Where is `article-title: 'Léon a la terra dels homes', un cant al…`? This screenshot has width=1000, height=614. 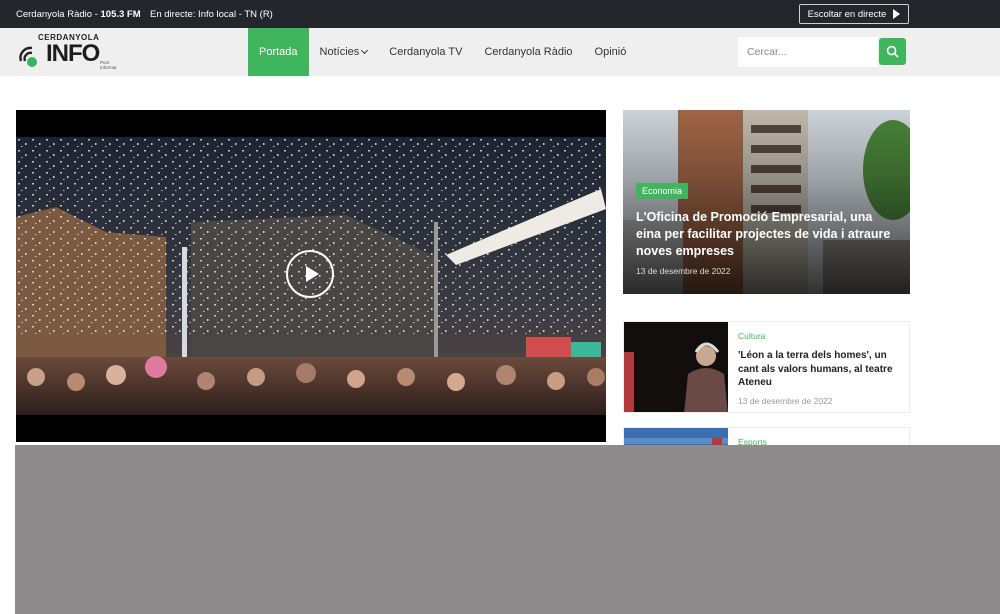
article-title: 'Léon a la terra dels homes', un cant al… is located at coordinates (821, 369).